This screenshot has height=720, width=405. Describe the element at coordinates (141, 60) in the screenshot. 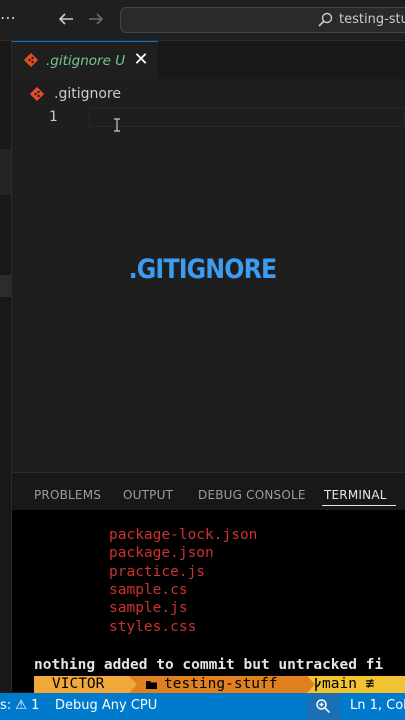

I see `close-icon: ✕` at that location.